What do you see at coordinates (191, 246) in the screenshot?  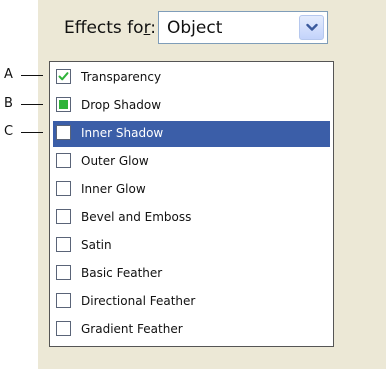 I see `effect-row-satin: Satin` at bounding box center [191, 246].